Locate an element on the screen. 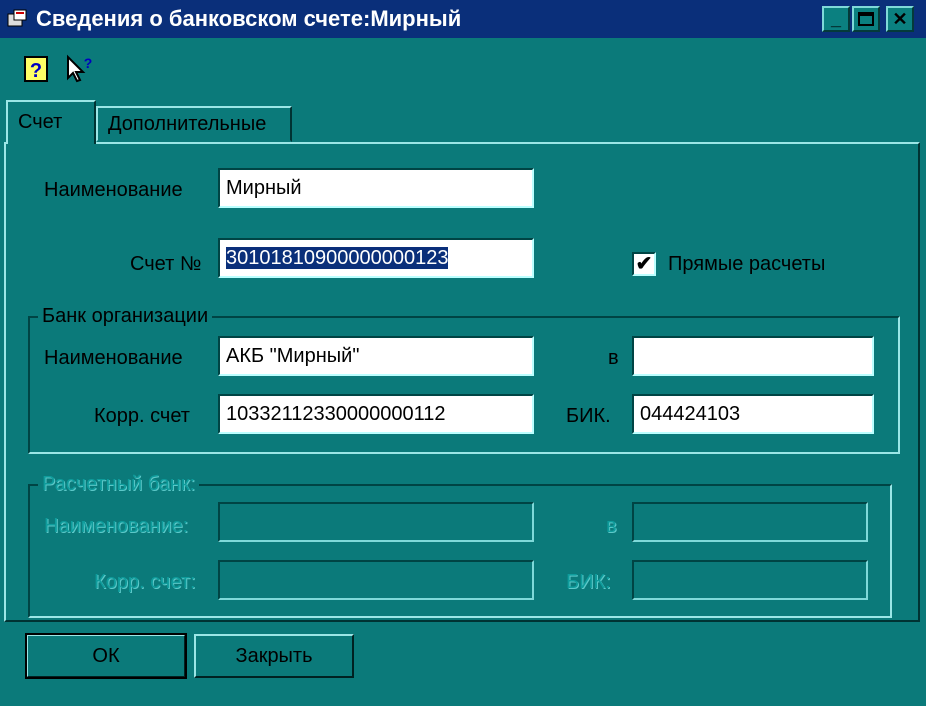 This screenshot has width=926, height=706. account-number-label: Счет № is located at coordinates (166, 264).